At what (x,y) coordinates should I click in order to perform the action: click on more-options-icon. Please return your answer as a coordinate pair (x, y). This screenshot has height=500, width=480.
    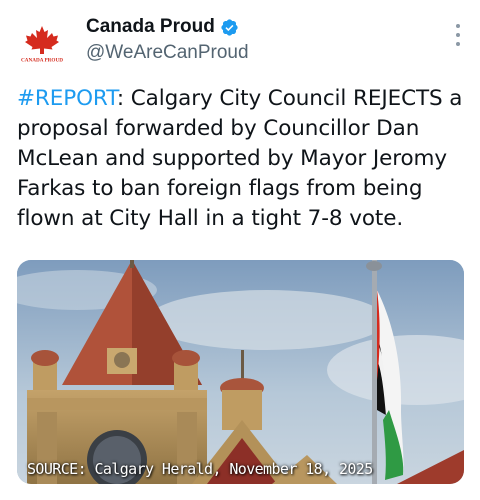
    Looking at the image, I should click on (458, 35).